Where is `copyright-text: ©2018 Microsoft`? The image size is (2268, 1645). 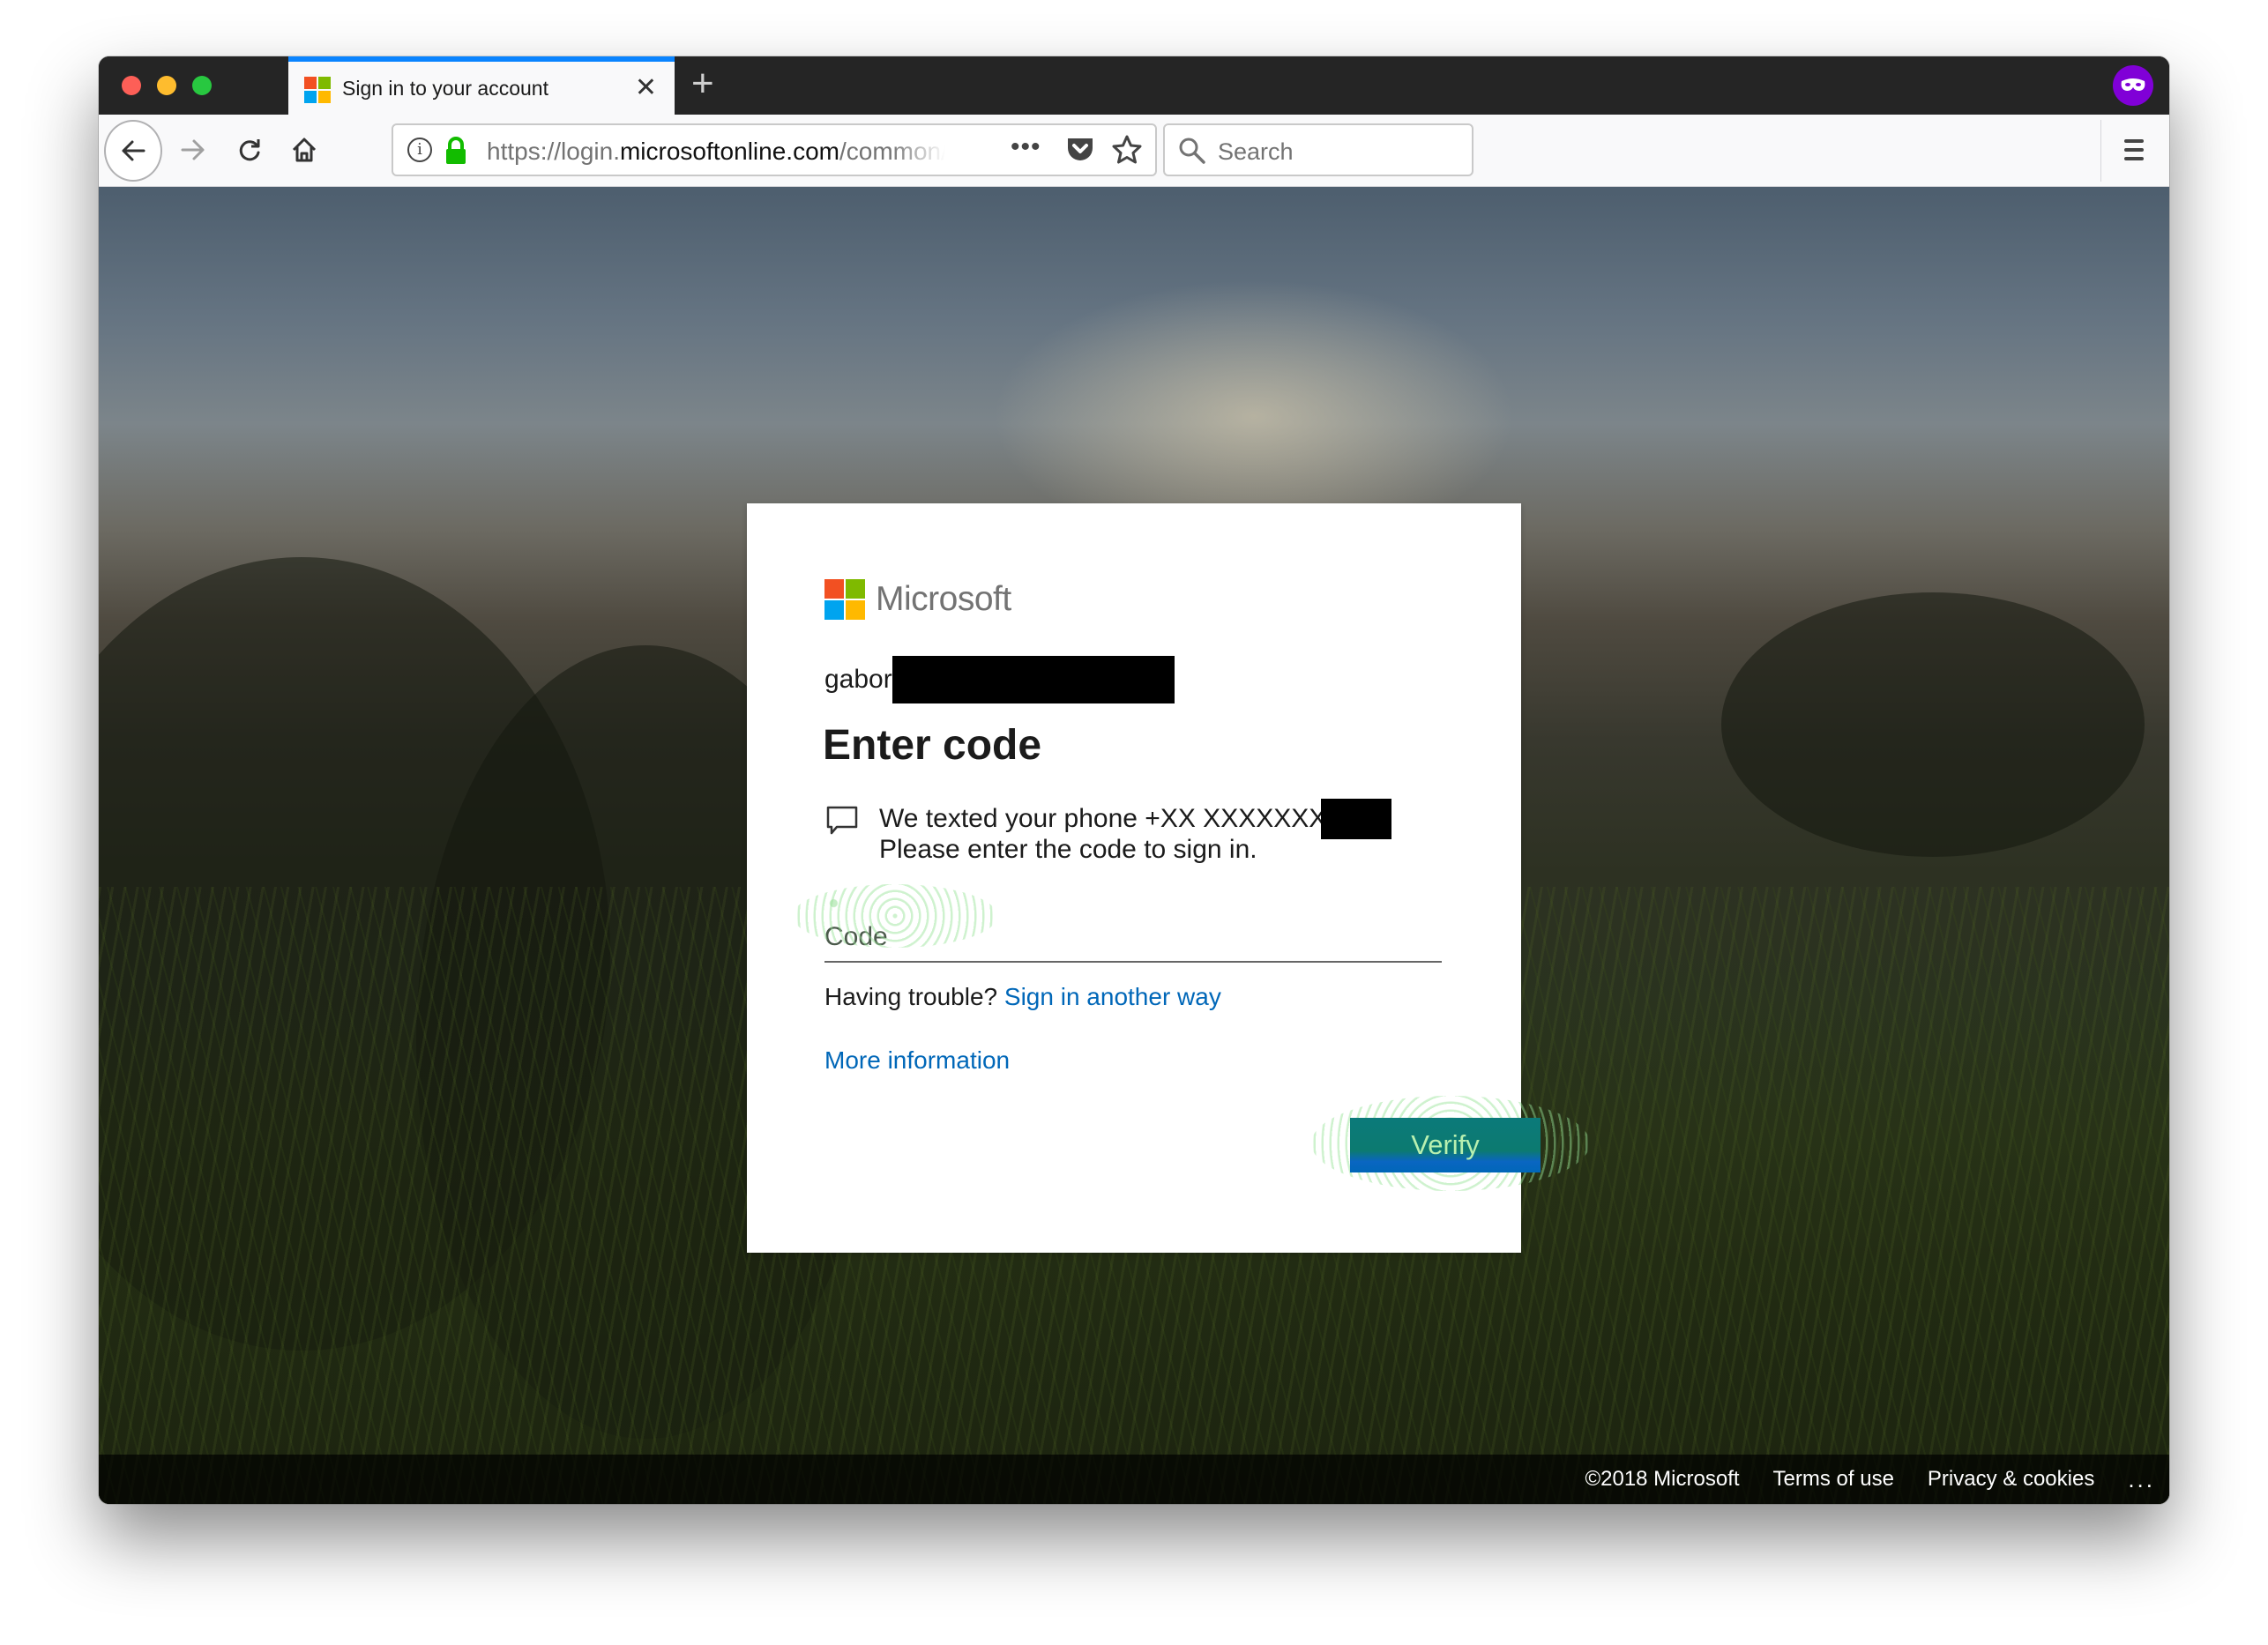
copyright-text: ©2018 Microsoft is located at coordinates (1662, 1479).